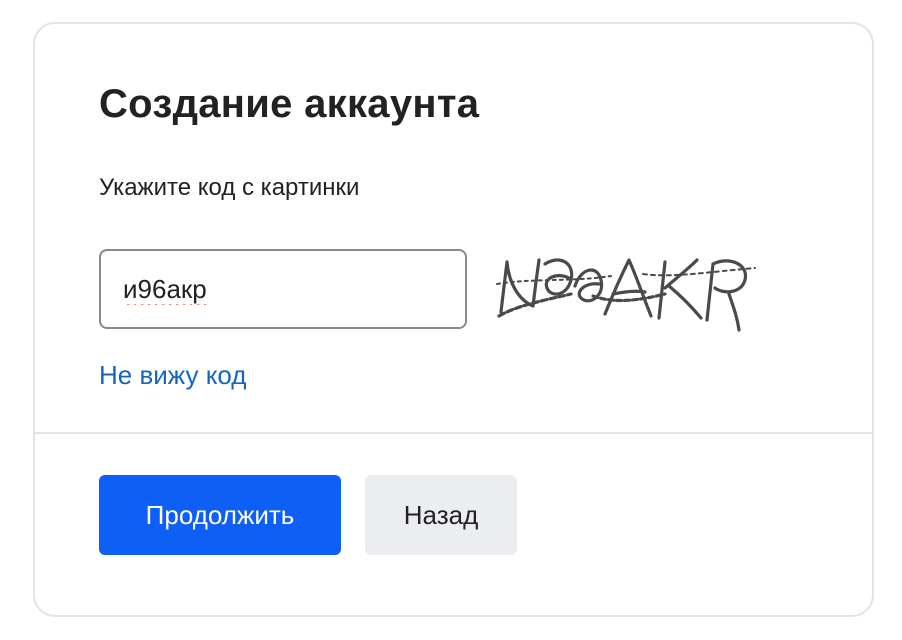  What do you see at coordinates (441, 515) in the screenshot?
I see `back-button: Назад` at bounding box center [441, 515].